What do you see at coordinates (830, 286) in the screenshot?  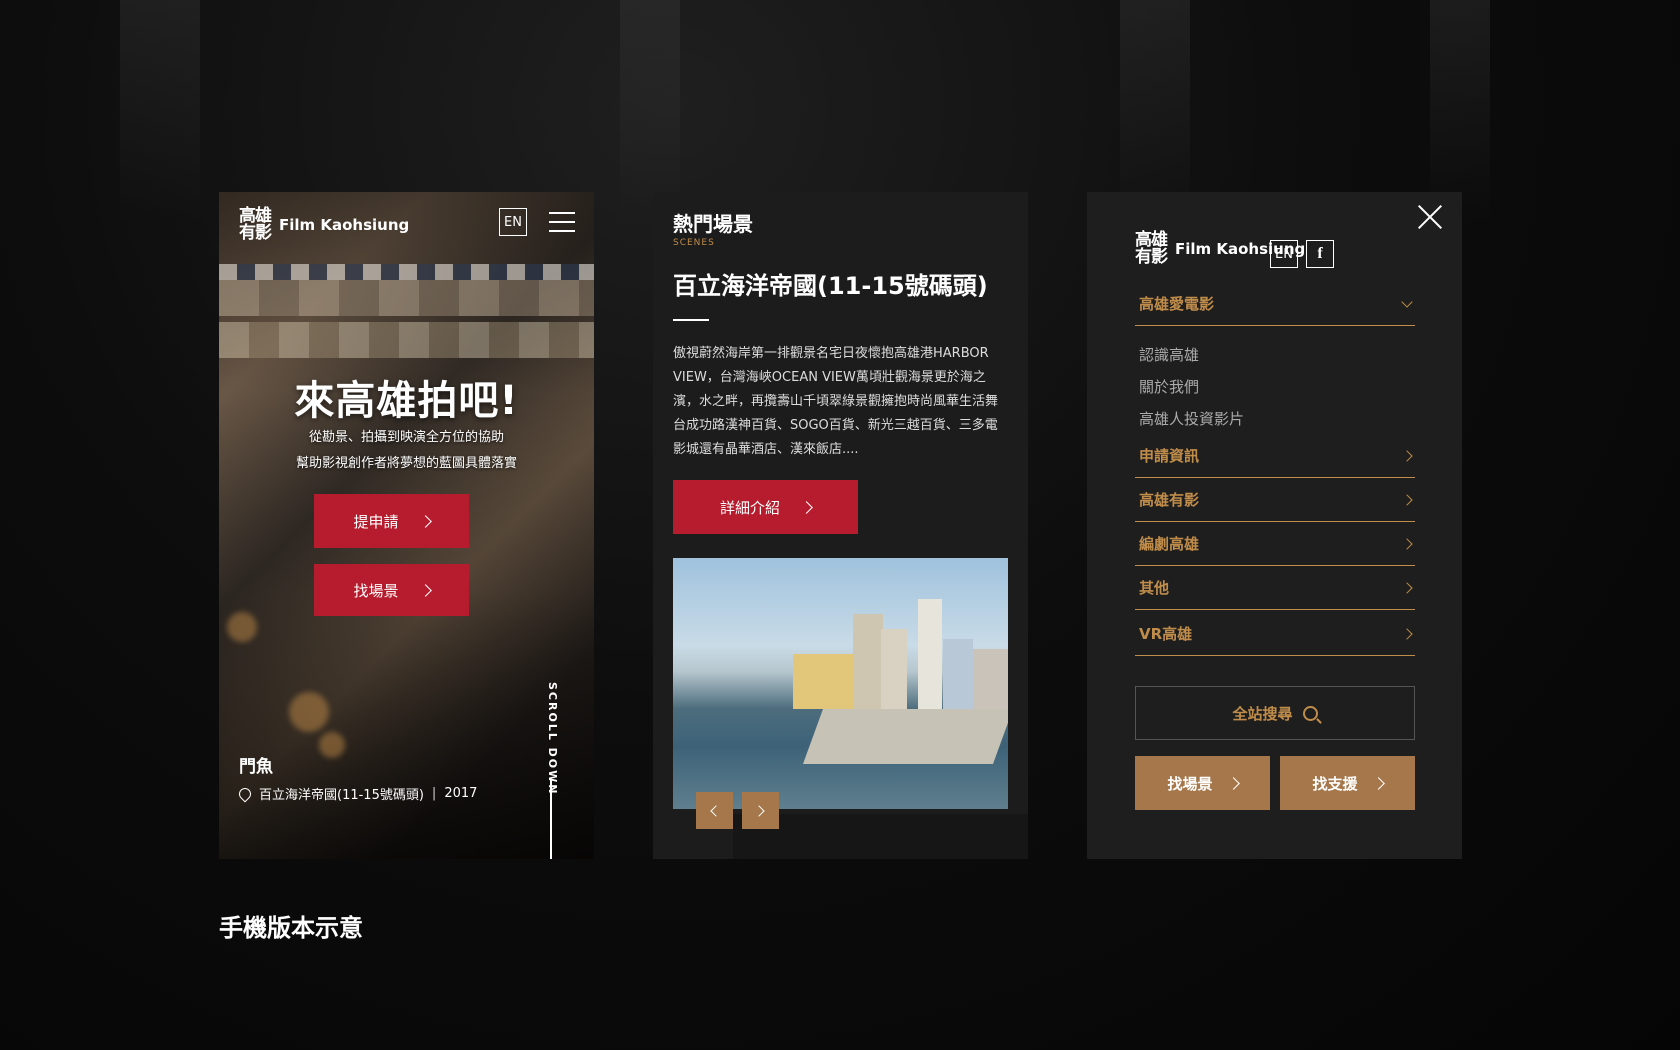 I see `scene-title: 百立海洋帝國(11-15號碼頭)` at bounding box center [830, 286].